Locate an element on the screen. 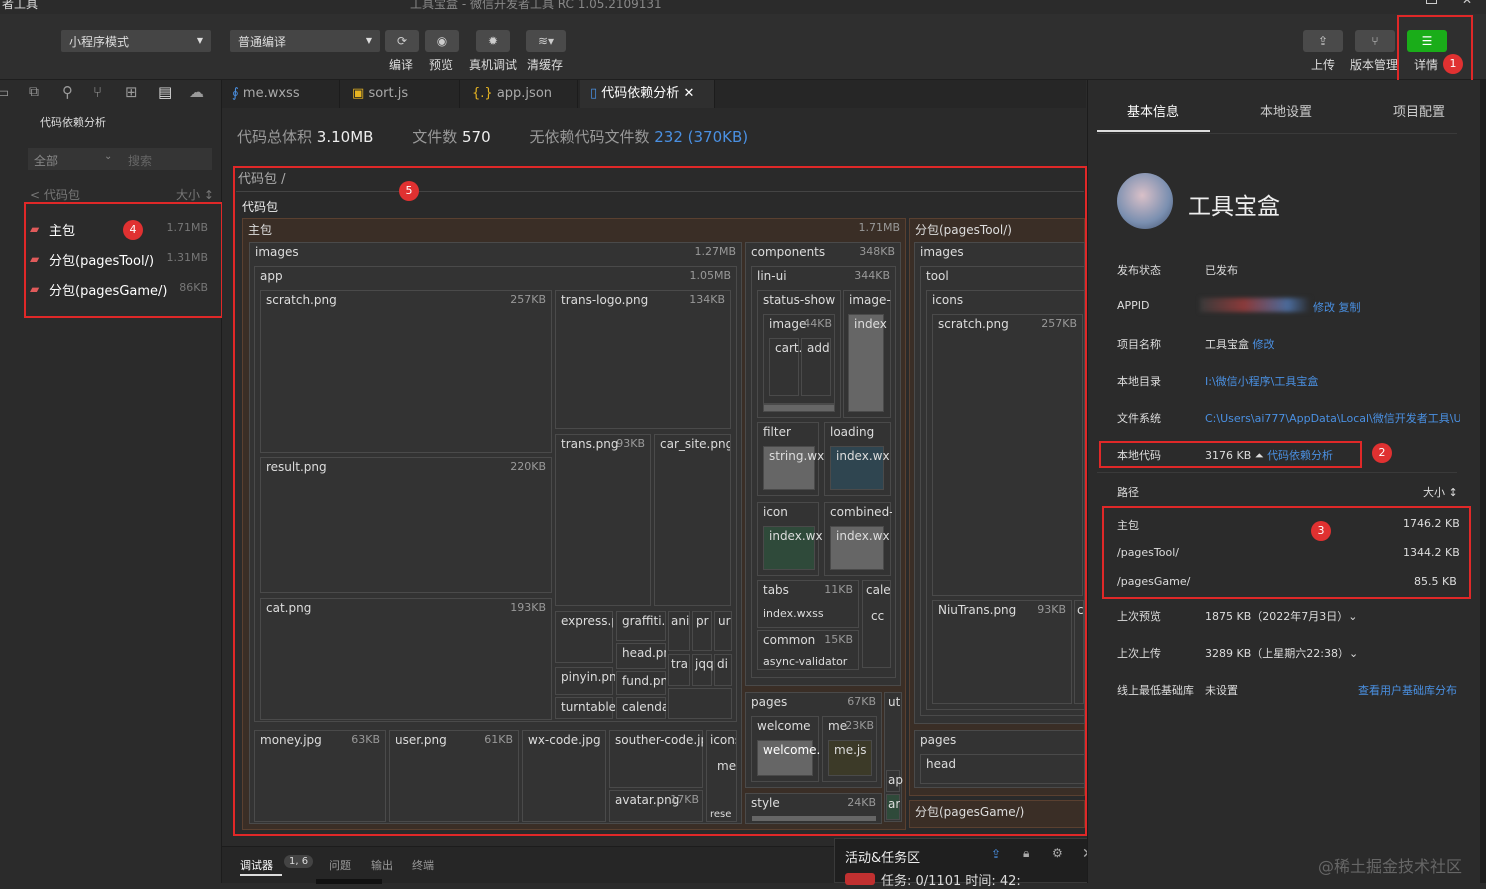 The image size is (1486, 889). nodep-link: 232 (370KB) is located at coordinates (701, 137).